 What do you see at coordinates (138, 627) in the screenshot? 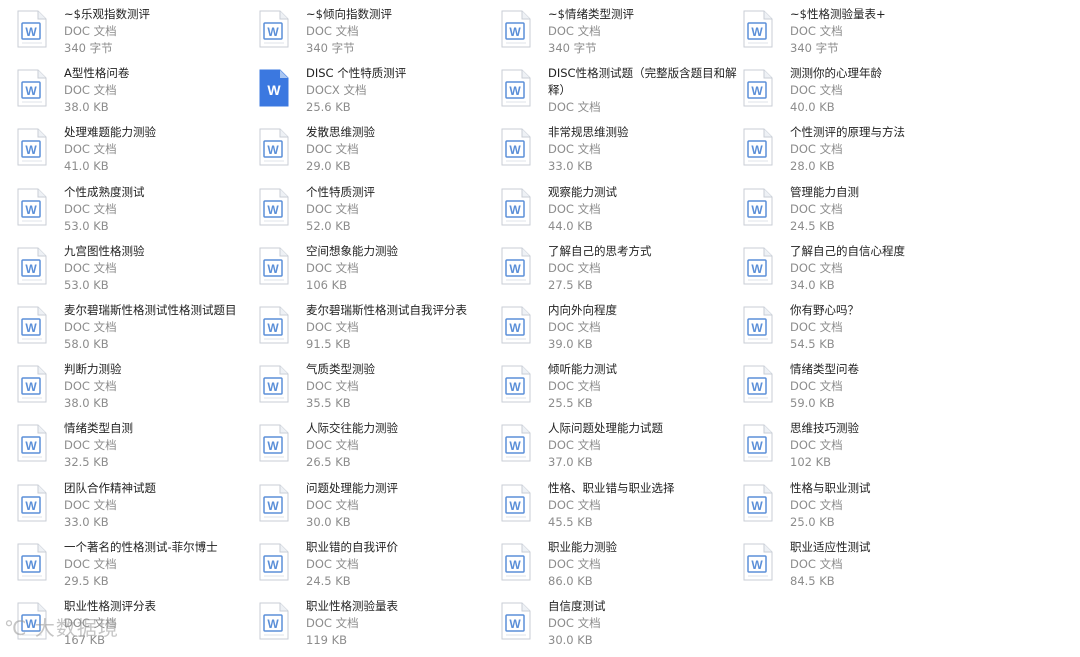
I see `file-item: W 职业性格测评分表 DOC 文档 167 KB` at bounding box center [138, 627].